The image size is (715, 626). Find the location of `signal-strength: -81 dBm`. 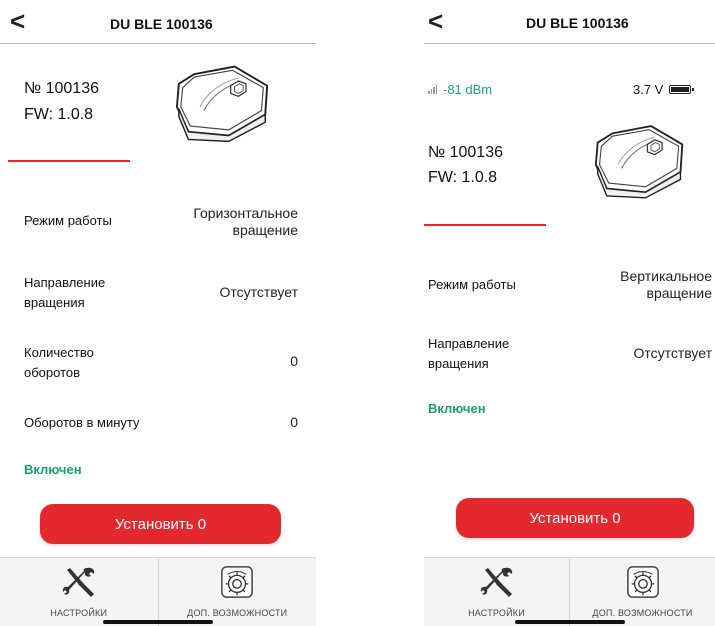

signal-strength: -81 dBm is located at coordinates (460, 89).